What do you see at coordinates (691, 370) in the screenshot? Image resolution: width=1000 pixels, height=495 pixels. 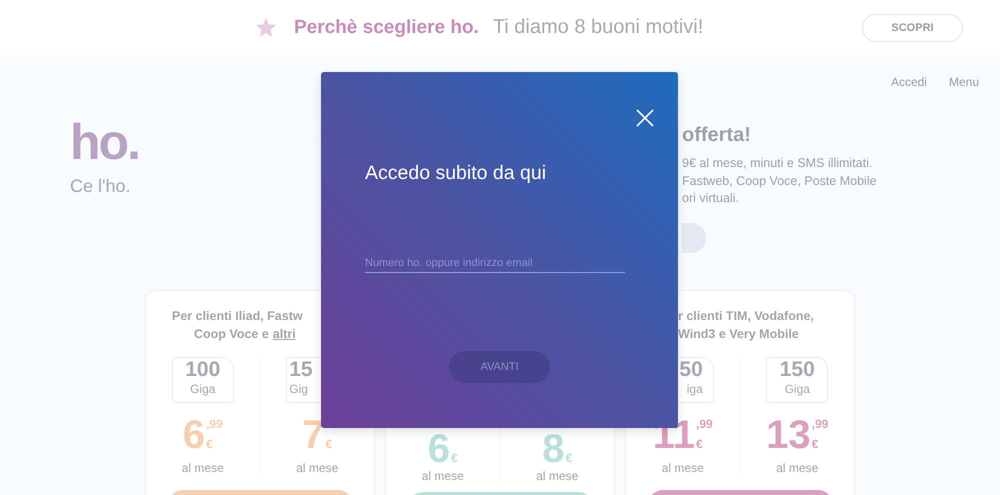 I see `data-amount: 50` at bounding box center [691, 370].